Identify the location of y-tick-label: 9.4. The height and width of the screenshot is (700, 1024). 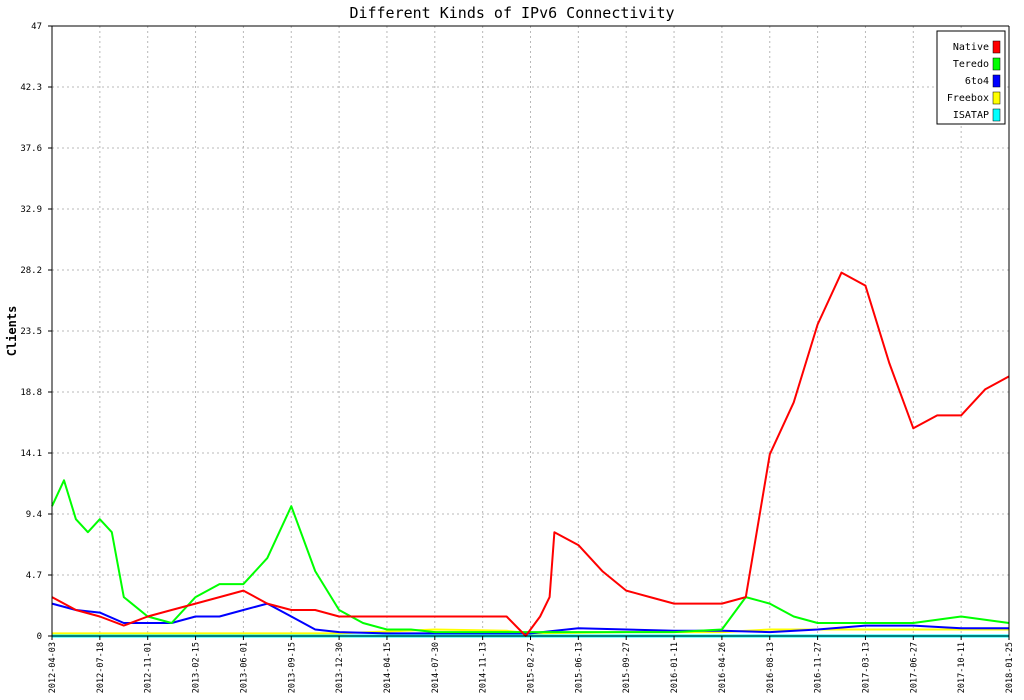
(34, 515).